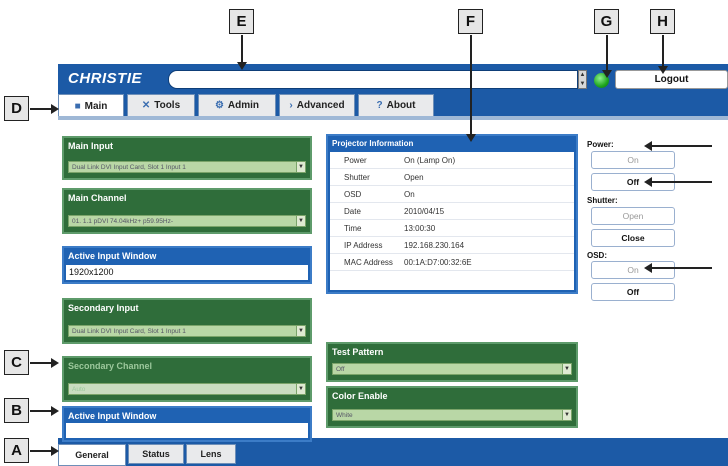 This screenshot has width=728, height=466. What do you see at coordinates (452, 407) in the screenshot?
I see `color-enable-panel: Color Enable White ▼` at bounding box center [452, 407].